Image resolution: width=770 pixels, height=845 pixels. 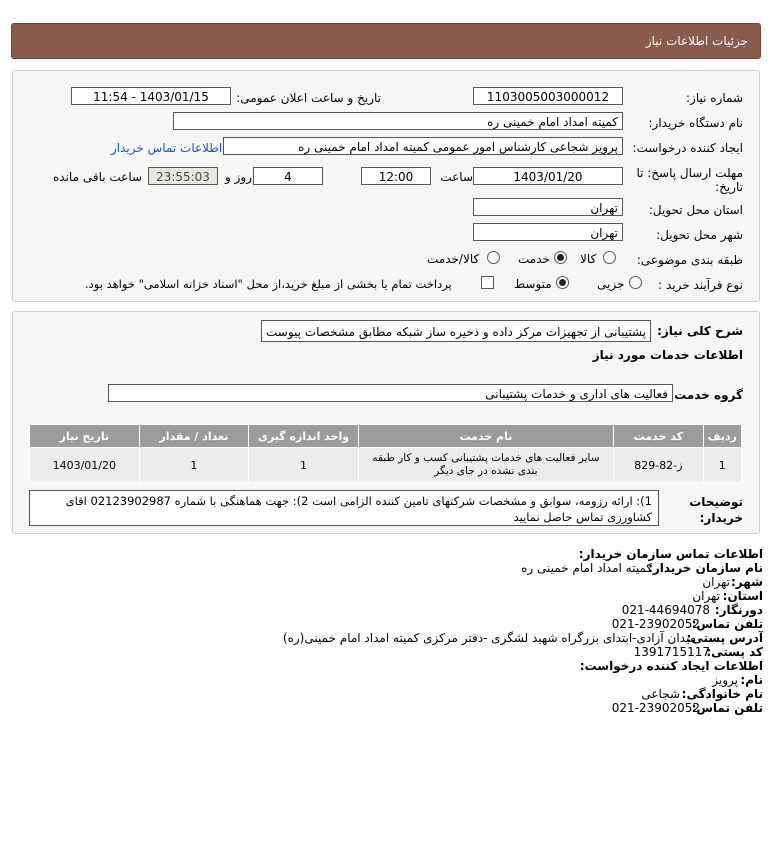 What do you see at coordinates (667, 355) in the screenshot?
I see `services-title: اطلاعات خدمات مورد نیاز` at bounding box center [667, 355].